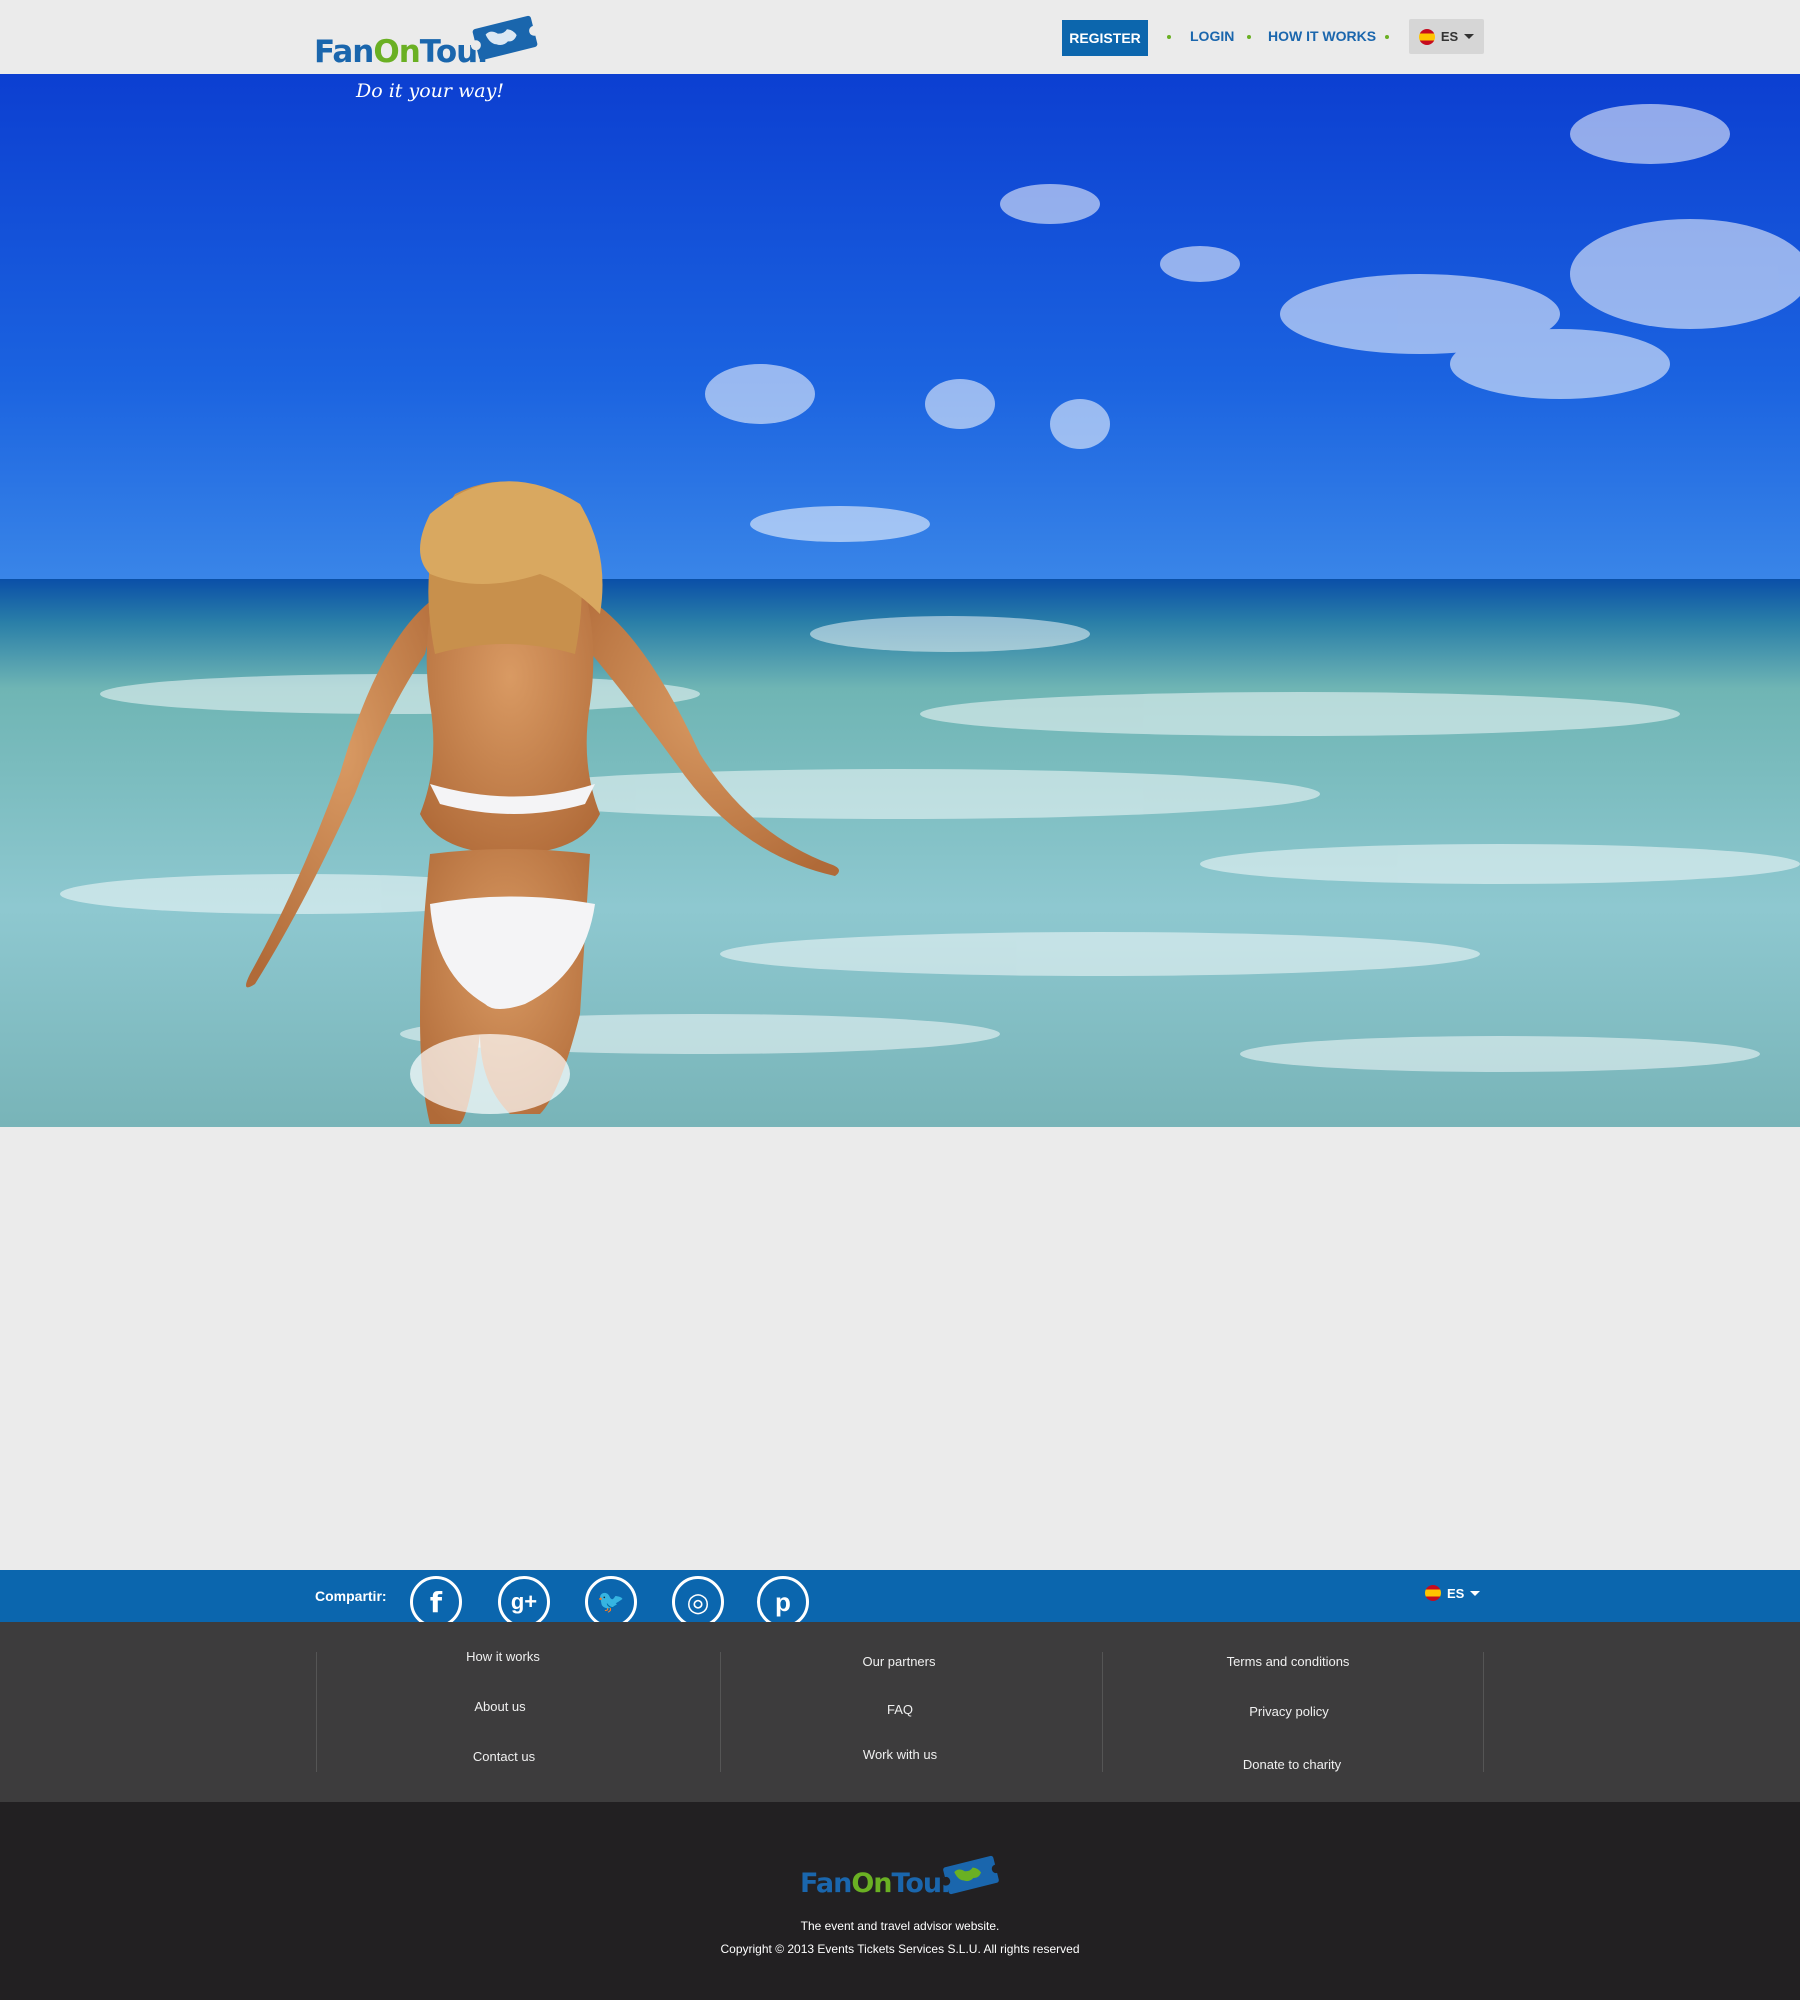 The image size is (1800, 2000). Describe the element at coordinates (899, 1661) in the screenshot. I see `footer-link-our-partners: Our partners` at that location.